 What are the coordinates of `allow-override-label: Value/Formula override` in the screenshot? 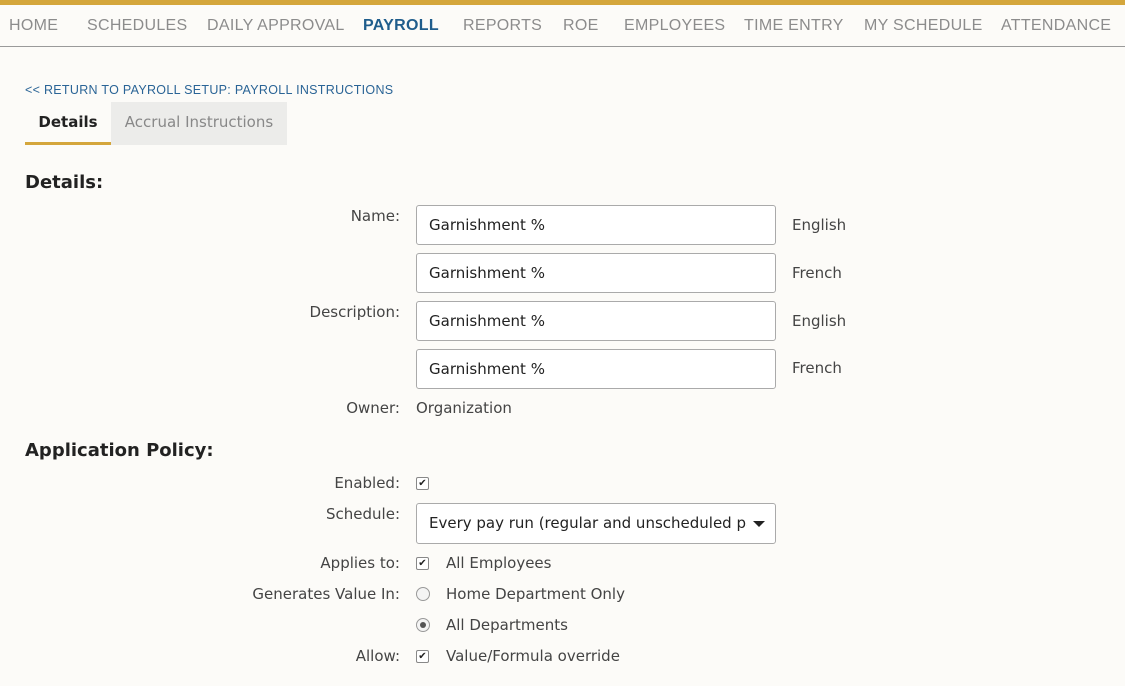 It's located at (533, 656).